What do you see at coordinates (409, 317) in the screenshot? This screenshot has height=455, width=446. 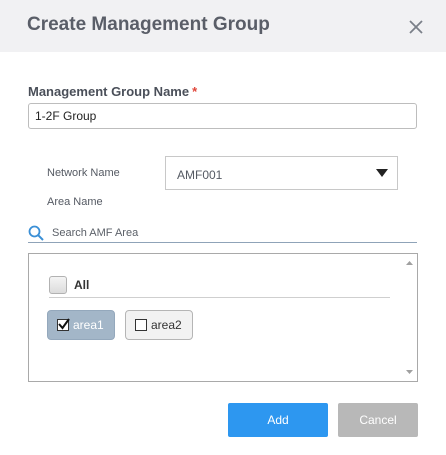 I see `scrollbar` at bounding box center [409, 317].